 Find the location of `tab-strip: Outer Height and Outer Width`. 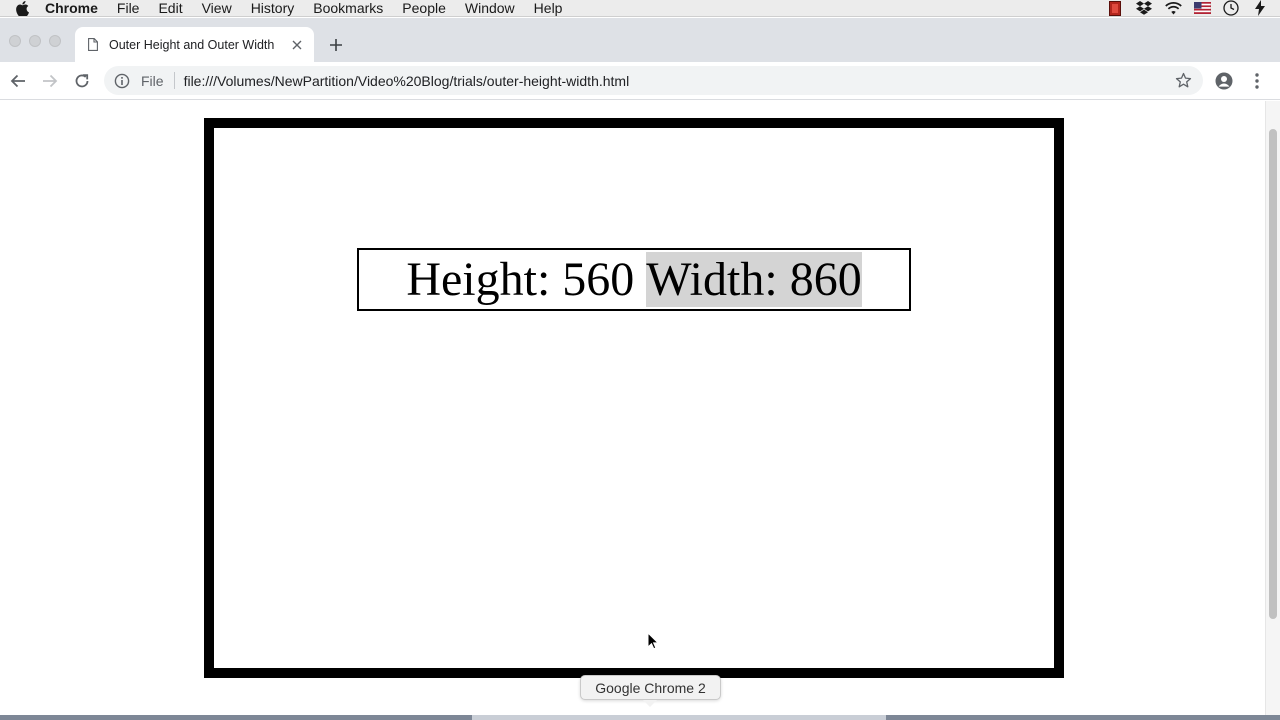

tab-strip: Outer Height and Outer Width is located at coordinates (640, 40).